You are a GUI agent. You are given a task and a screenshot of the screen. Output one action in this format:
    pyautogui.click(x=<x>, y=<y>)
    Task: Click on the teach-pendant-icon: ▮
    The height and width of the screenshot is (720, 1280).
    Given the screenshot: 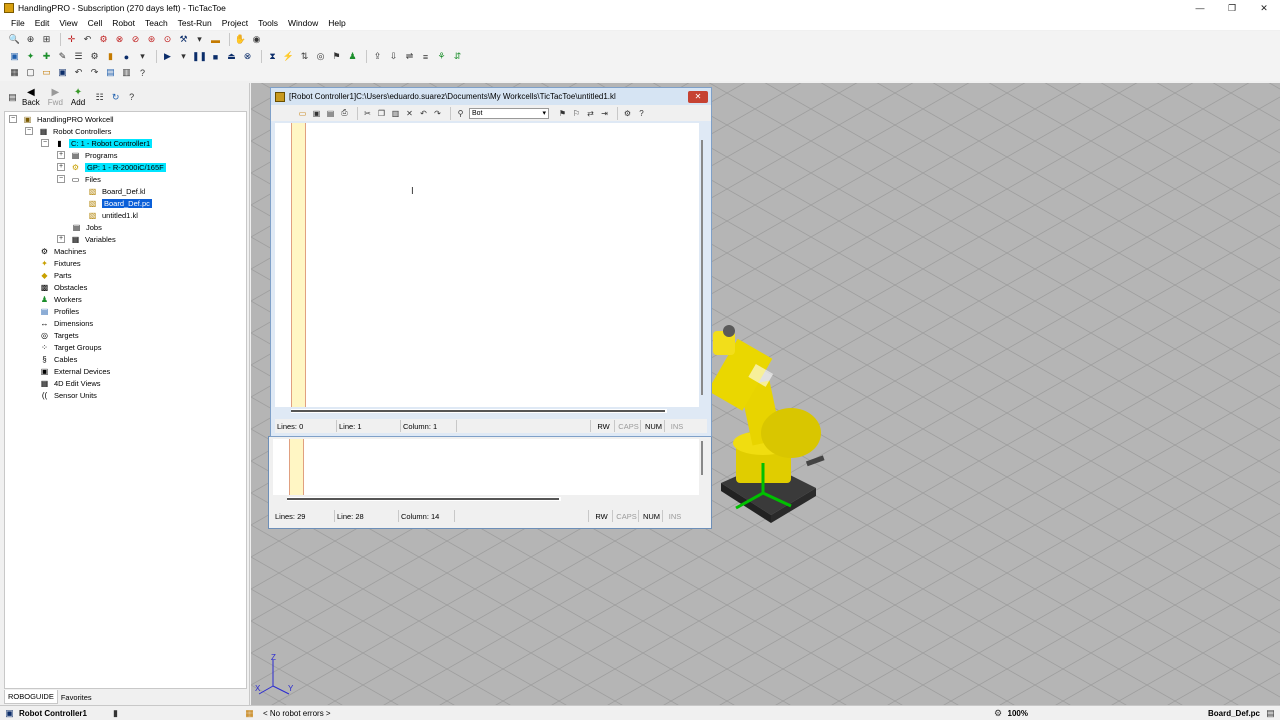 What is the action you would take?
    pyautogui.click(x=110, y=56)
    